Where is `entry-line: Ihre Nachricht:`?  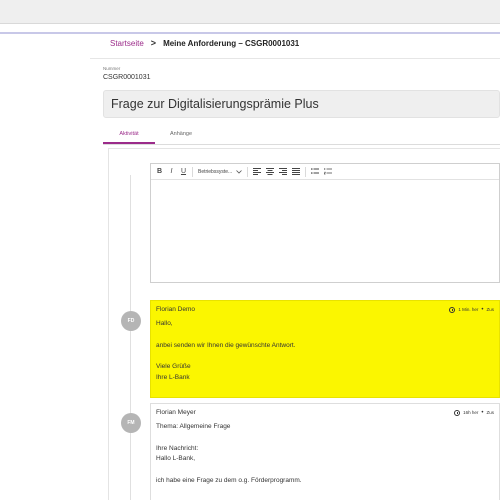 entry-line: Ihre Nachricht: is located at coordinates (177, 448).